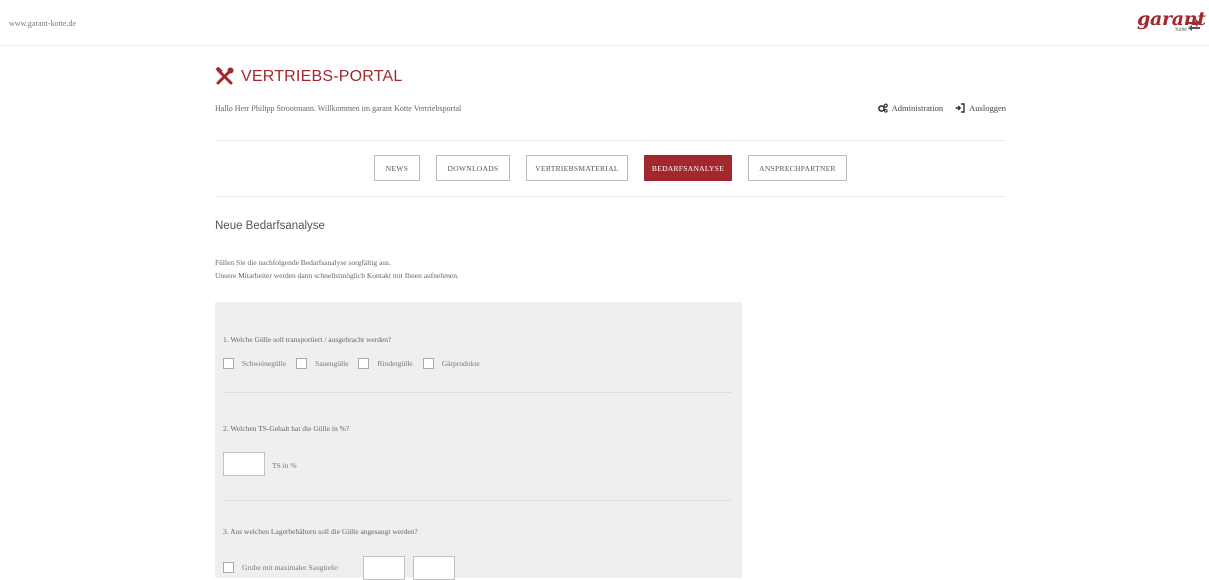 Image resolution: width=1209 pixels, height=580 pixels. I want to click on nav-downloads-button: DOWNLOADS, so click(473, 168).